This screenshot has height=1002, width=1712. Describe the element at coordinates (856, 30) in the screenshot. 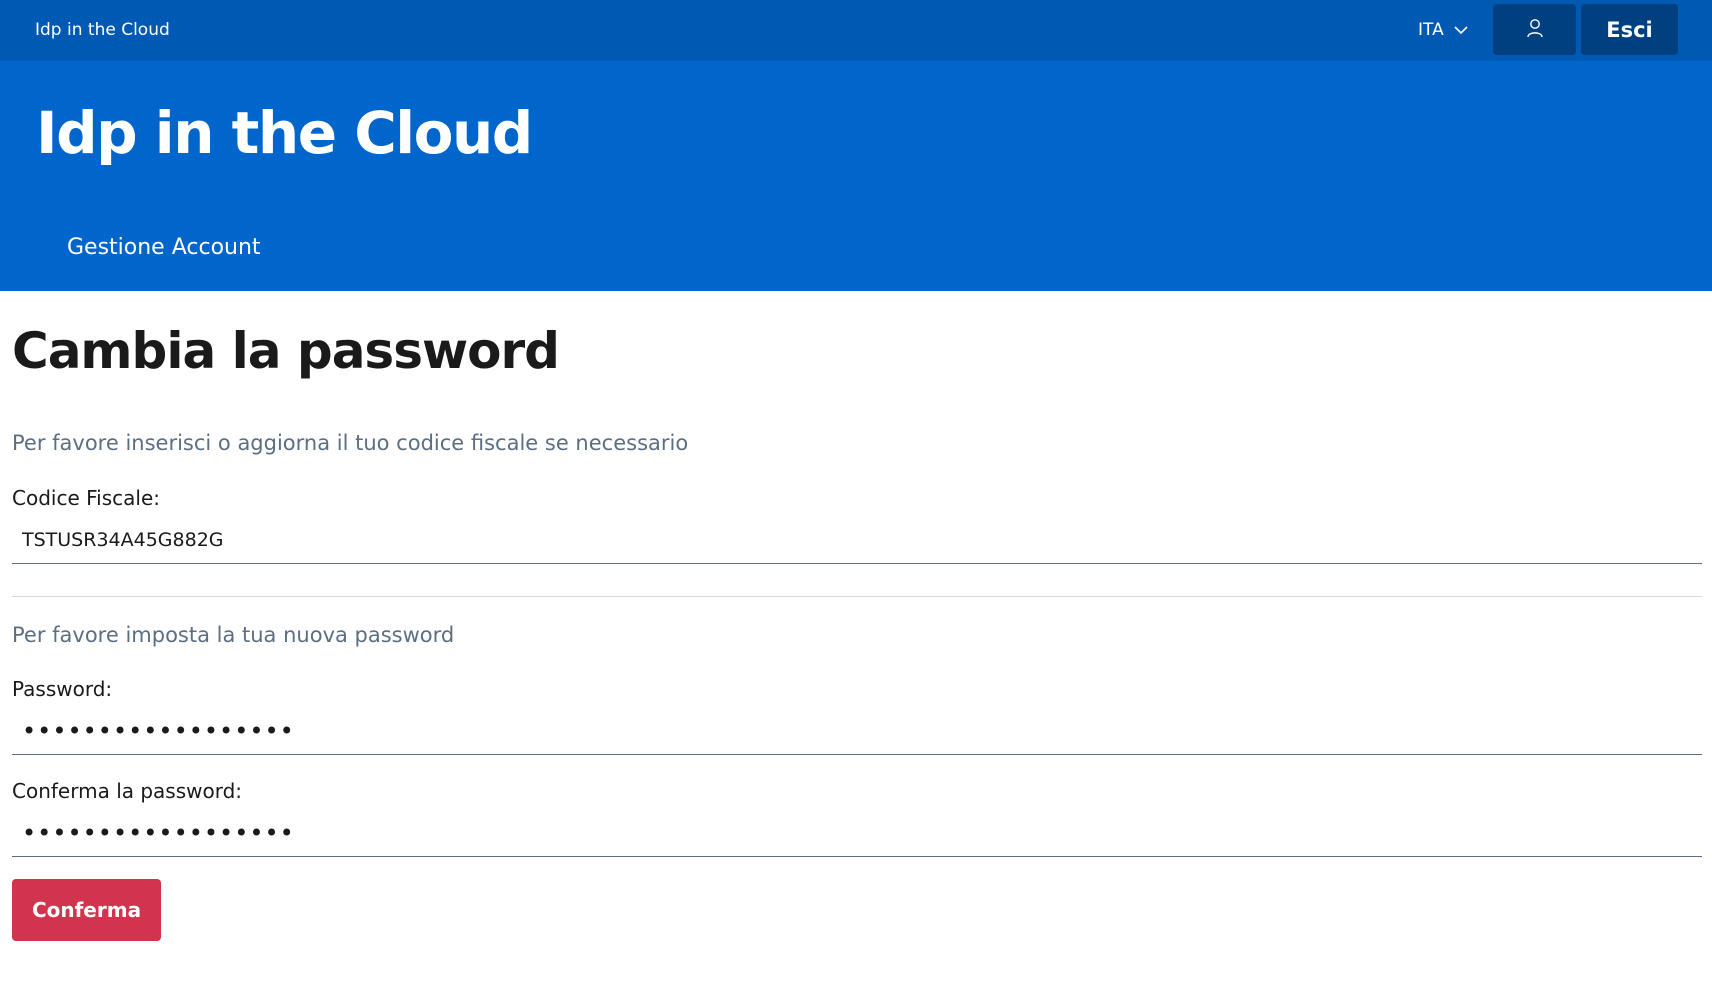

I see `slim-header: Idp in the Cloud ITA Esci` at that location.